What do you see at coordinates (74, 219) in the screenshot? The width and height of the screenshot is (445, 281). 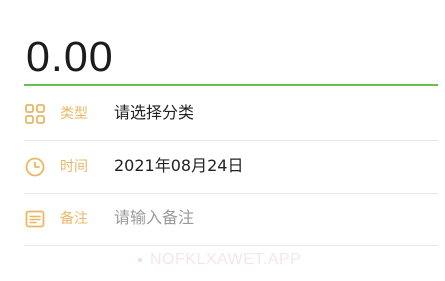 I see `note-label: 备注` at bounding box center [74, 219].